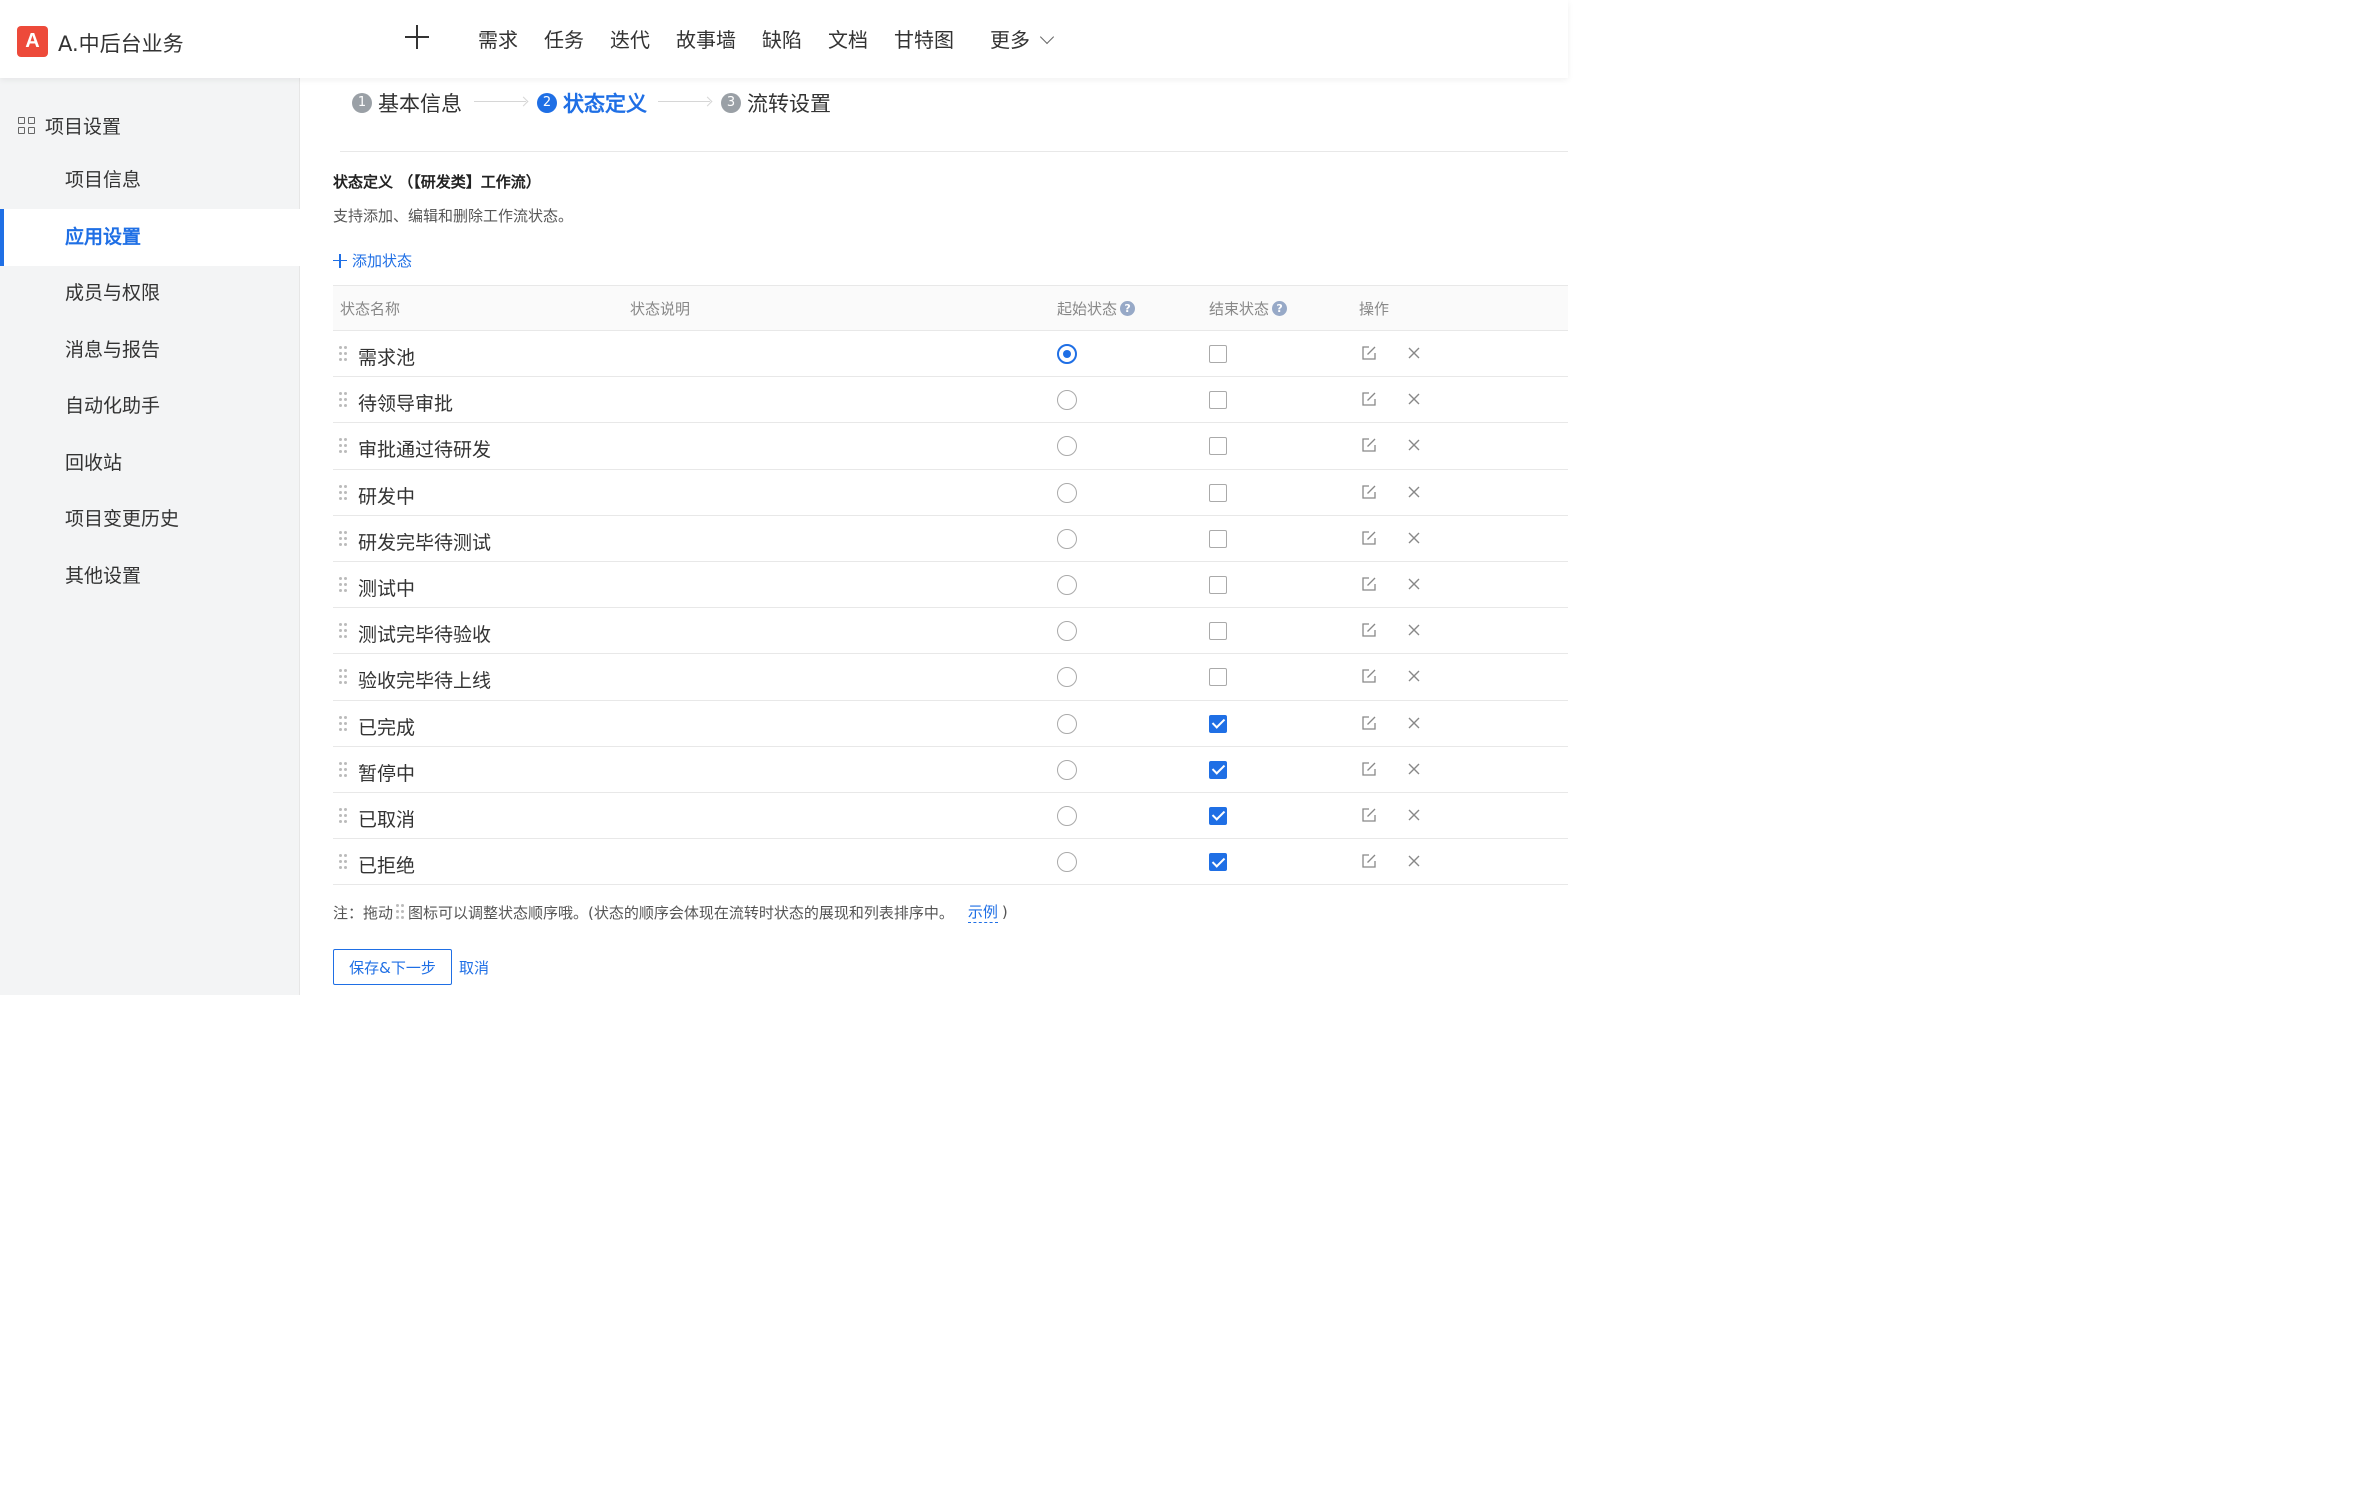  What do you see at coordinates (417, 37) in the screenshot?
I see `create-plus-button` at bounding box center [417, 37].